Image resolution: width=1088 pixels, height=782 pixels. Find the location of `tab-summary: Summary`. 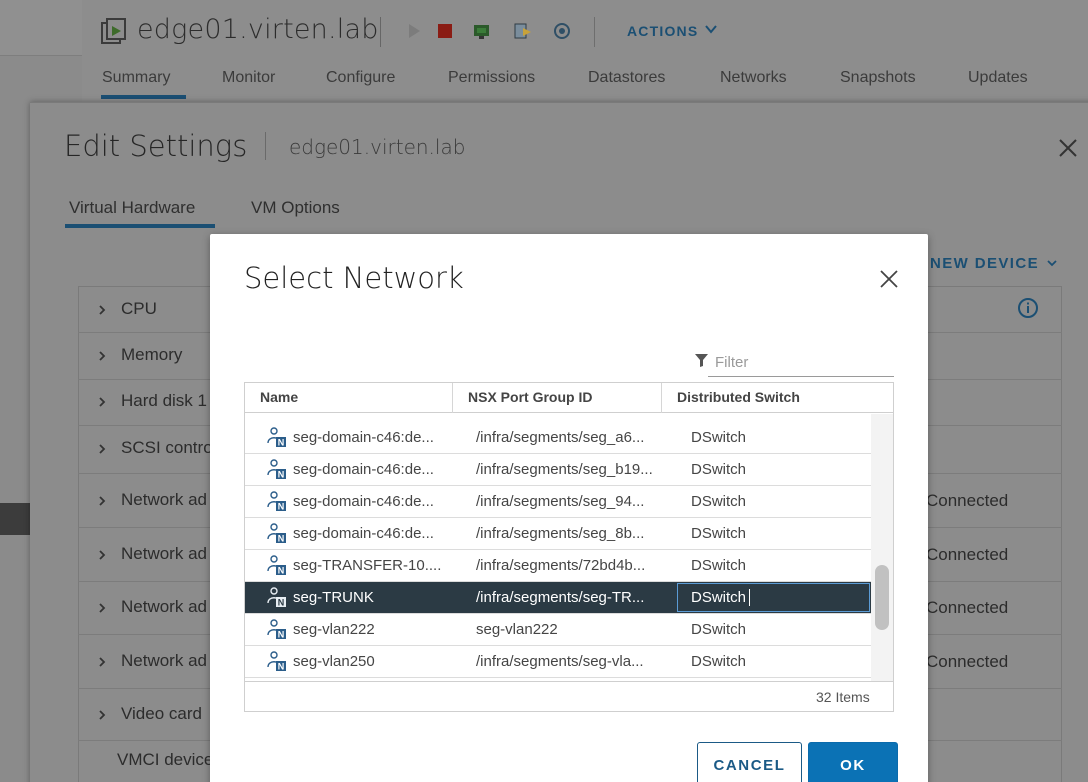

tab-summary: Summary is located at coordinates (136, 78).